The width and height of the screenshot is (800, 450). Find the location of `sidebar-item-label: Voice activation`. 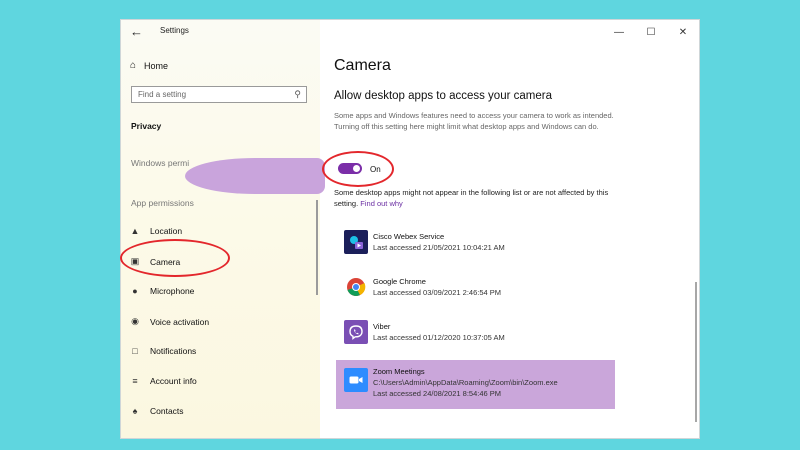

sidebar-item-label: Voice activation is located at coordinates (180, 321).